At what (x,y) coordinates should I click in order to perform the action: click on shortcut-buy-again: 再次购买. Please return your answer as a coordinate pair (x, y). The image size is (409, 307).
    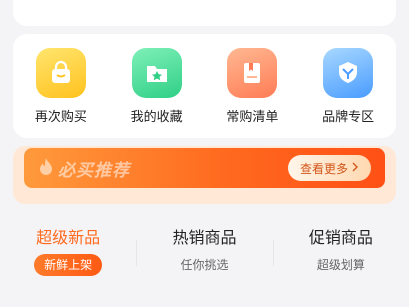
    Looking at the image, I should click on (61, 86).